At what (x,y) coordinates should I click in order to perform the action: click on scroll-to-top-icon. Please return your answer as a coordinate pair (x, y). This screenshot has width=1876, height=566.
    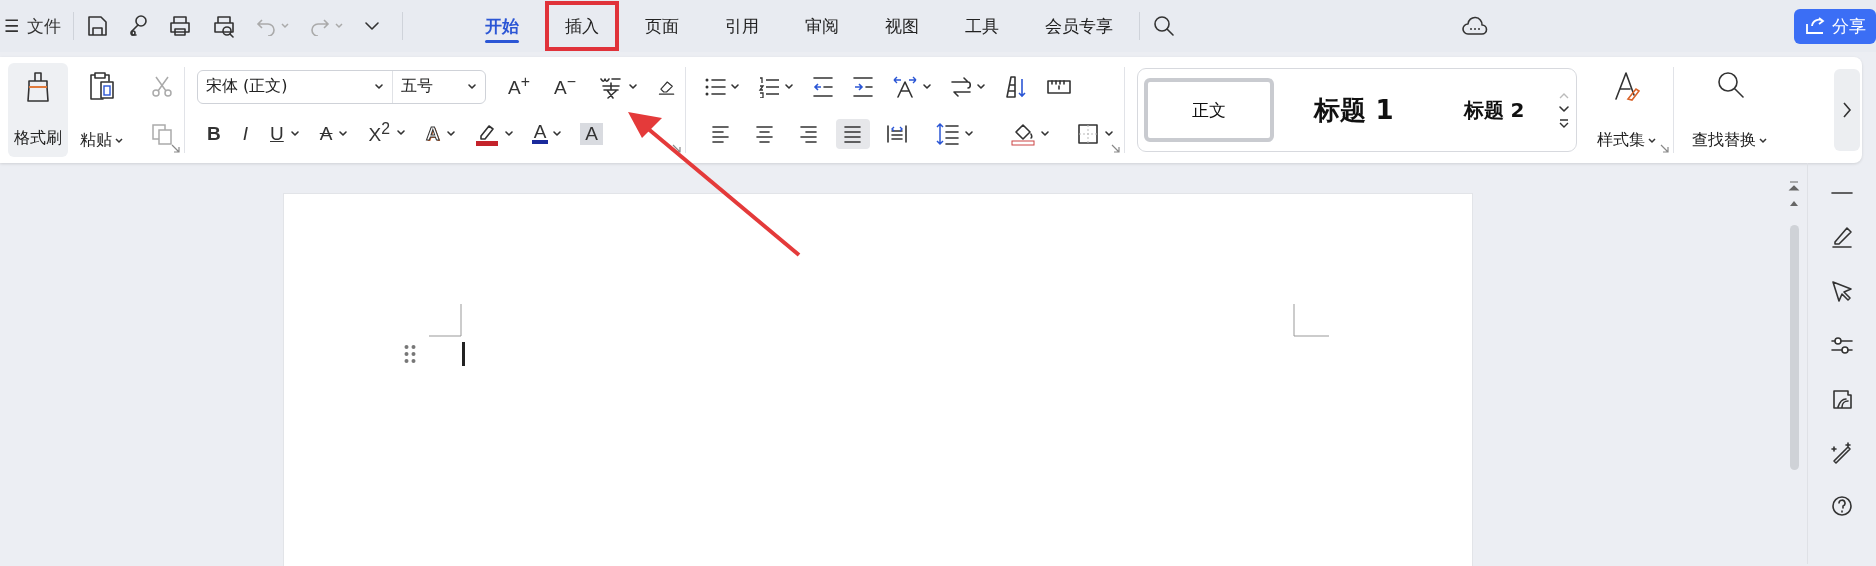
    Looking at the image, I should click on (1794, 186).